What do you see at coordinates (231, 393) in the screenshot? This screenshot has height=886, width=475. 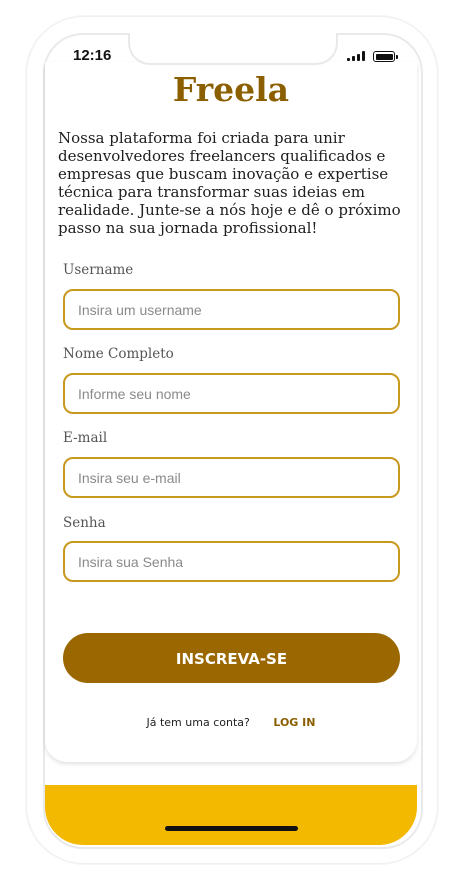 I see `full-name-input` at bounding box center [231, 393].